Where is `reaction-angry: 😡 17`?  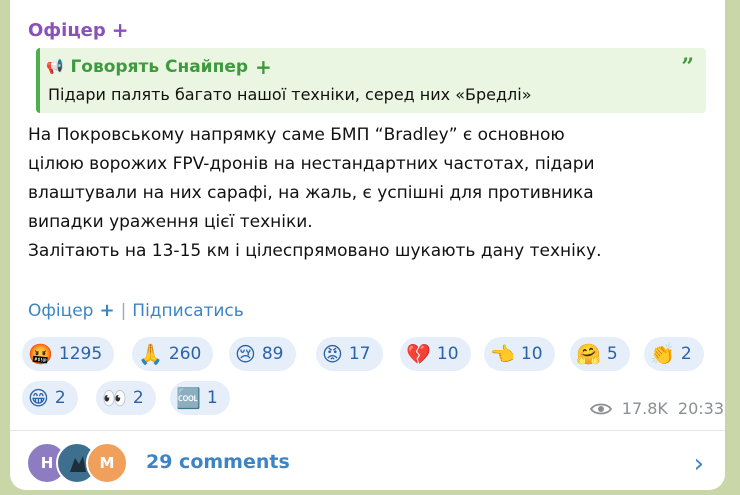
reaction-angry: 😡 17 is located at coordinates (349, 354).